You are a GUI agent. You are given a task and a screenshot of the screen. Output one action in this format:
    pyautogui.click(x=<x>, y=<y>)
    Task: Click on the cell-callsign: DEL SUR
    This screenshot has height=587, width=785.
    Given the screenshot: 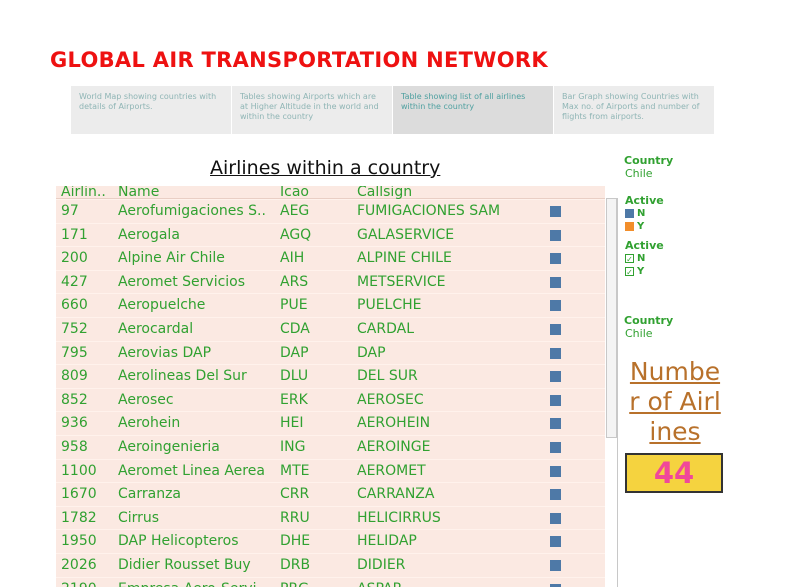 What is the action you would take?
    pyautogui.click(x=387, y=376)
    